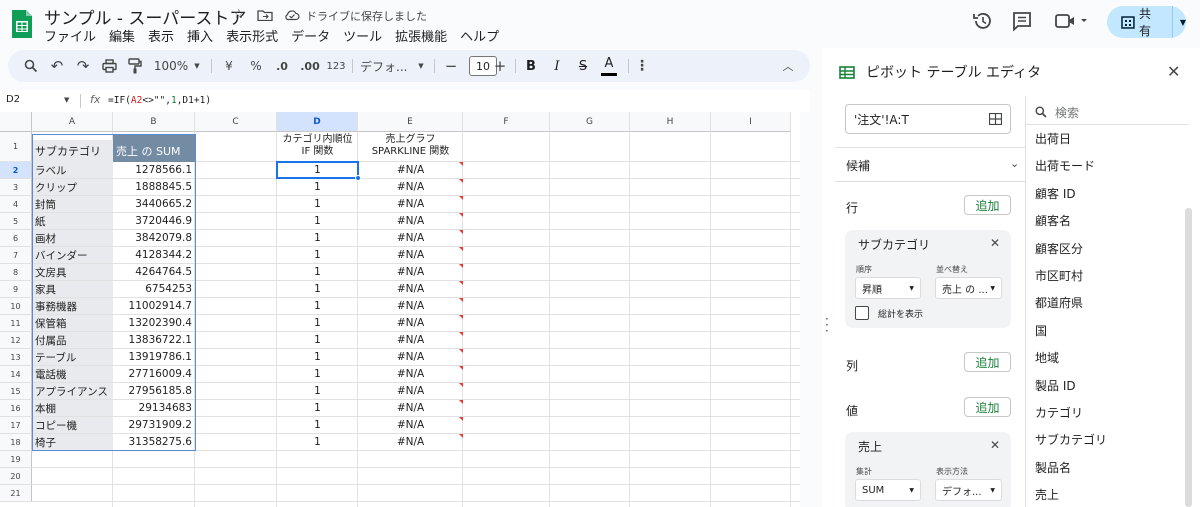  What do you see at coordinates (16, 323) in the screenshot?
I see `row-header: 11` at bounding box center [16, 323].